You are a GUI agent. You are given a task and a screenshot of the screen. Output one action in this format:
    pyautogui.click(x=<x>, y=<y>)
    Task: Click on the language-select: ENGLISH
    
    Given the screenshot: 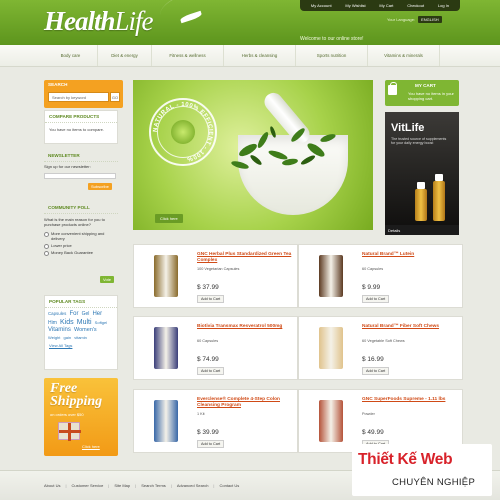 What is the action you would take?
    pyautogui.click(x=430, y=19)
    